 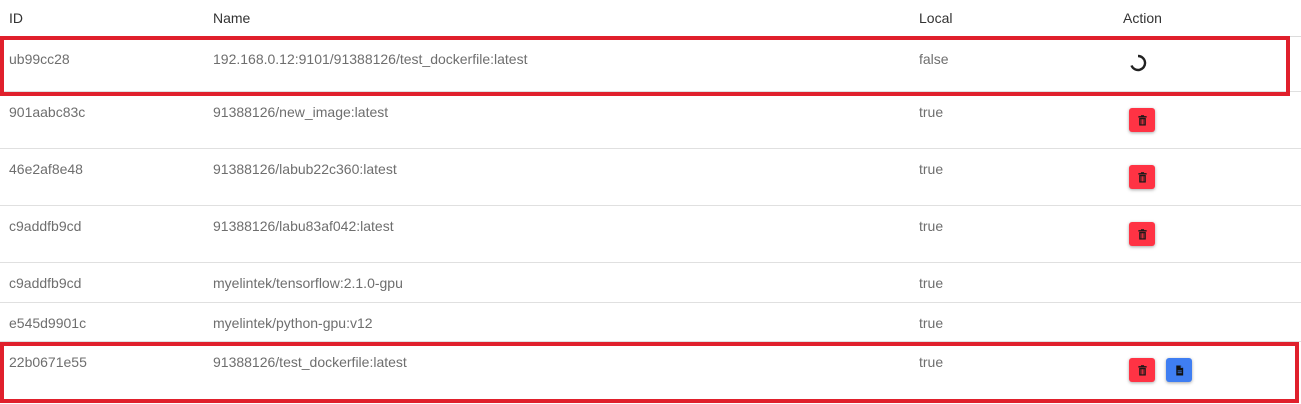 What do you see at coordinates (48, 362) in the screenshot?
I see `image-id: 22b0671e55` at bounding box center [48, 362].